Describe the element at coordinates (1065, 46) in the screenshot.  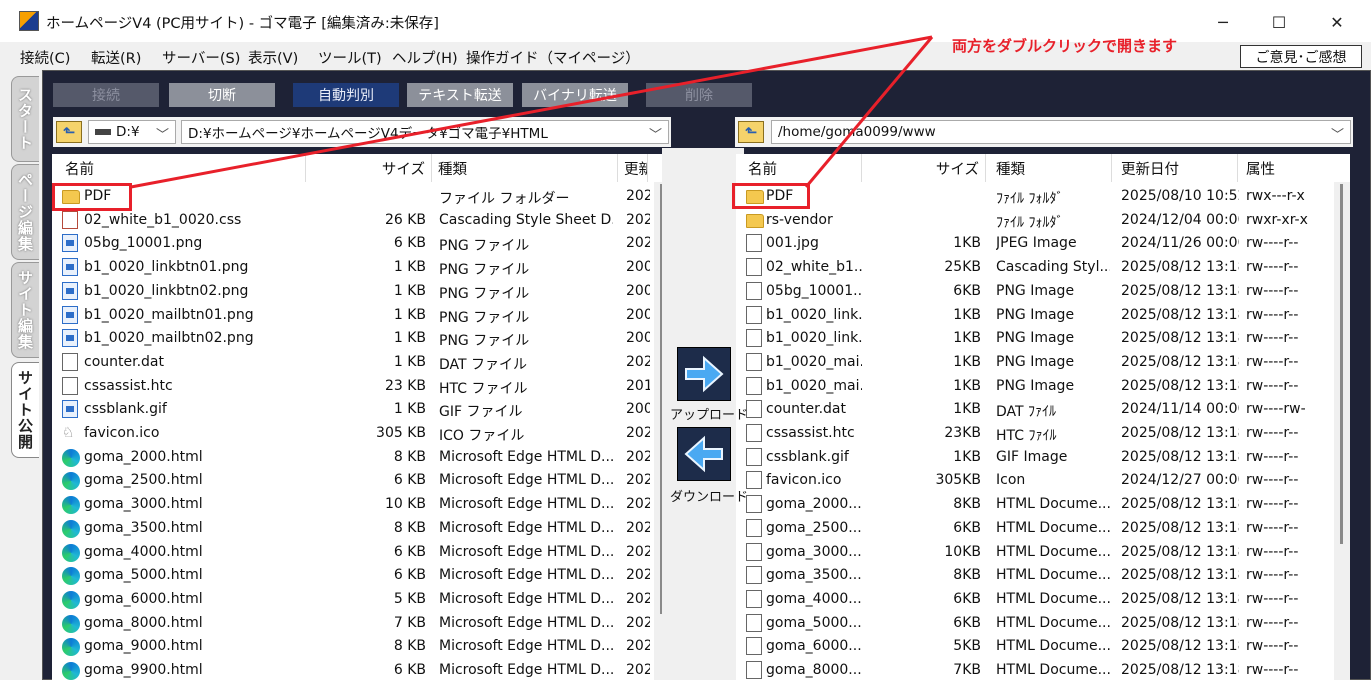
I see `annotation-text: 両方をダブルクリックで開きます` at that location.